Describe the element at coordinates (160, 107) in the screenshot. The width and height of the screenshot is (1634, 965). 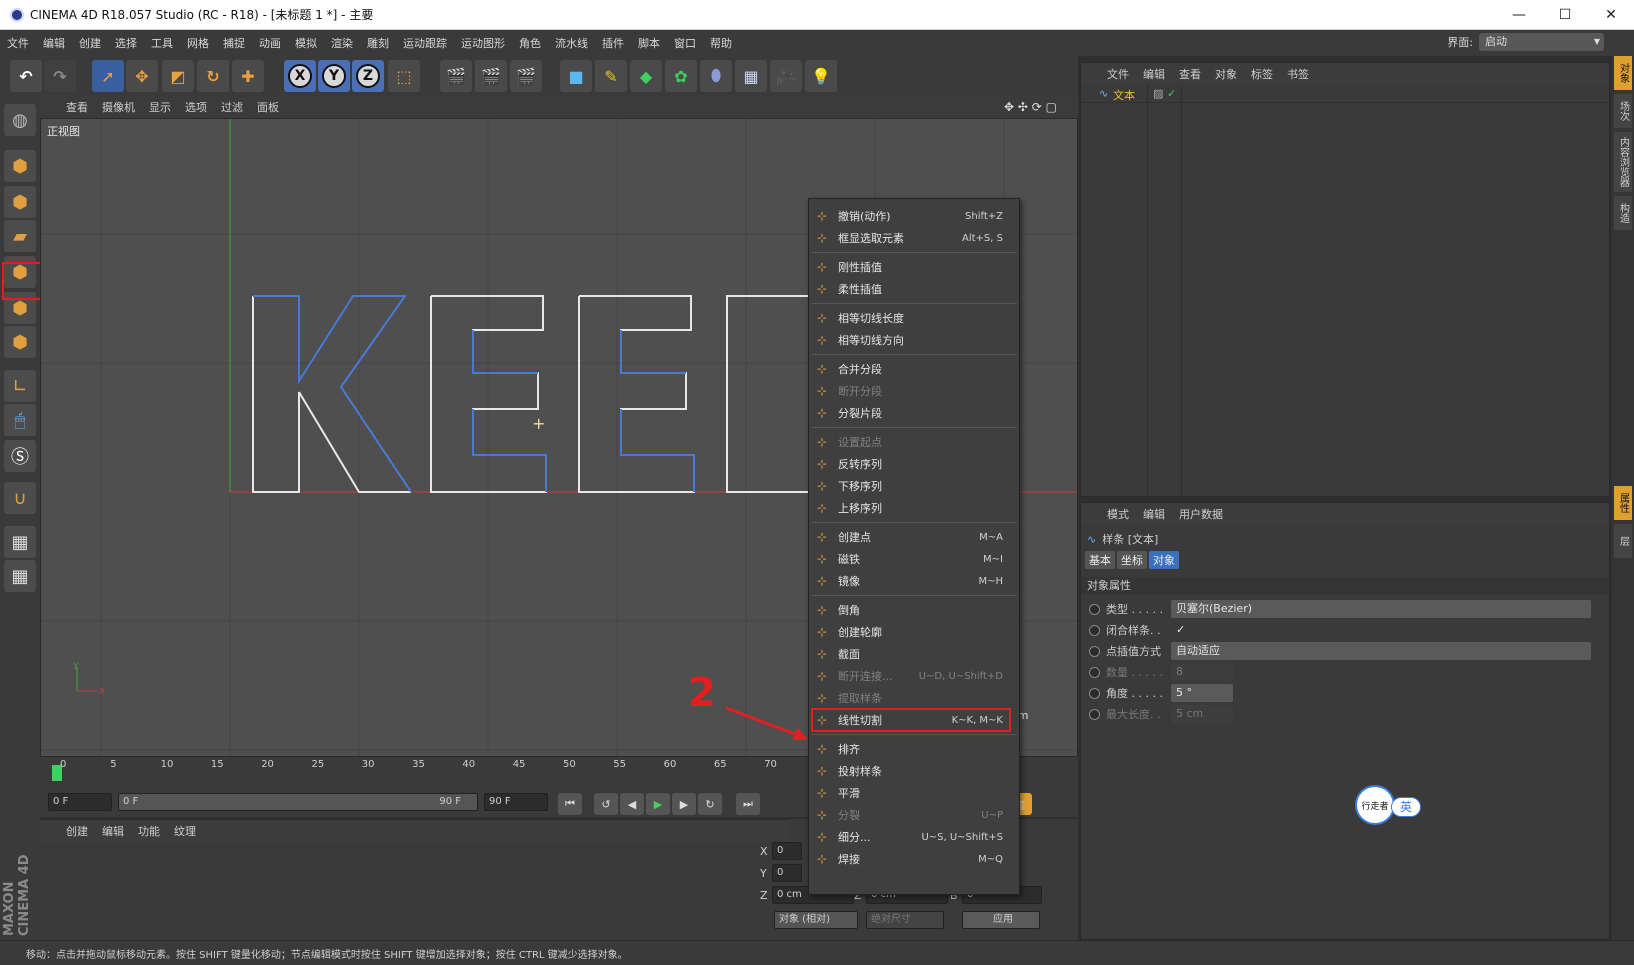
I see `viewport-menu-item: 显示` at that location.